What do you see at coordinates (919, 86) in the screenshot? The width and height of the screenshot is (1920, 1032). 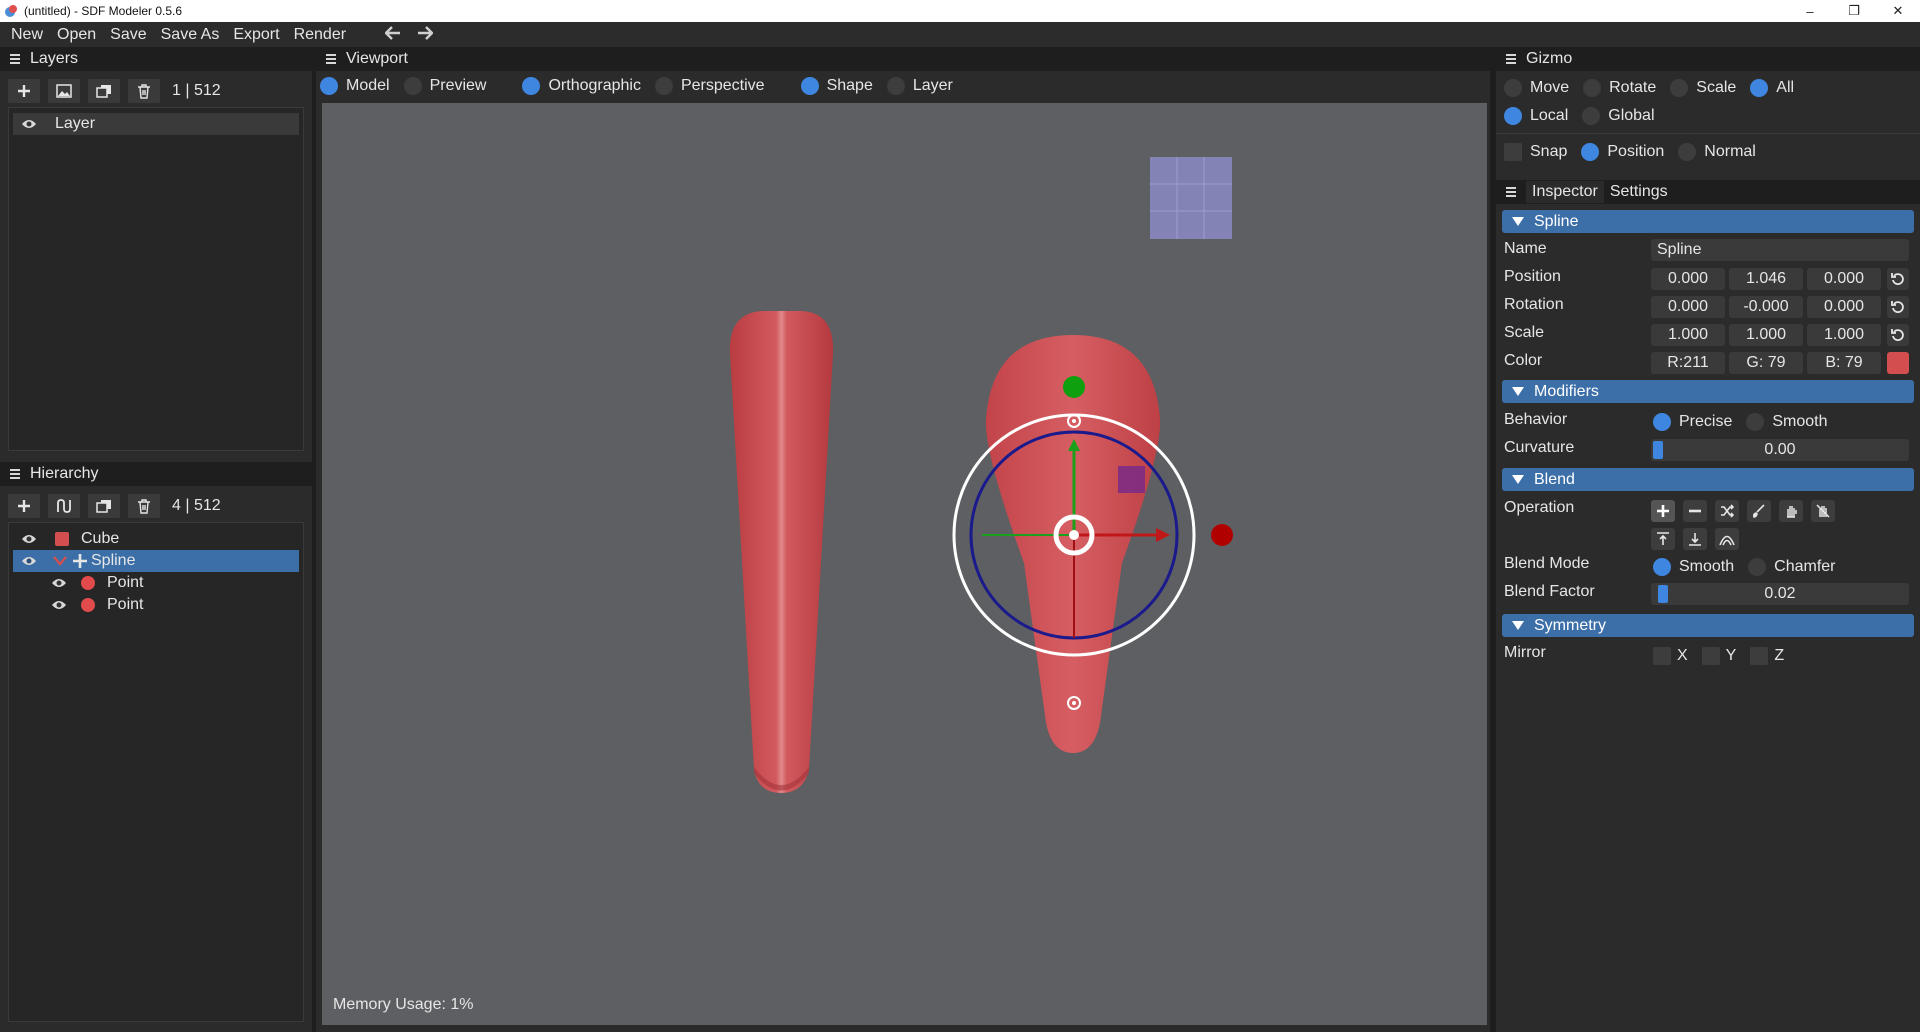 I see `radio-layer: Layer` at bounding box center [919, 86].